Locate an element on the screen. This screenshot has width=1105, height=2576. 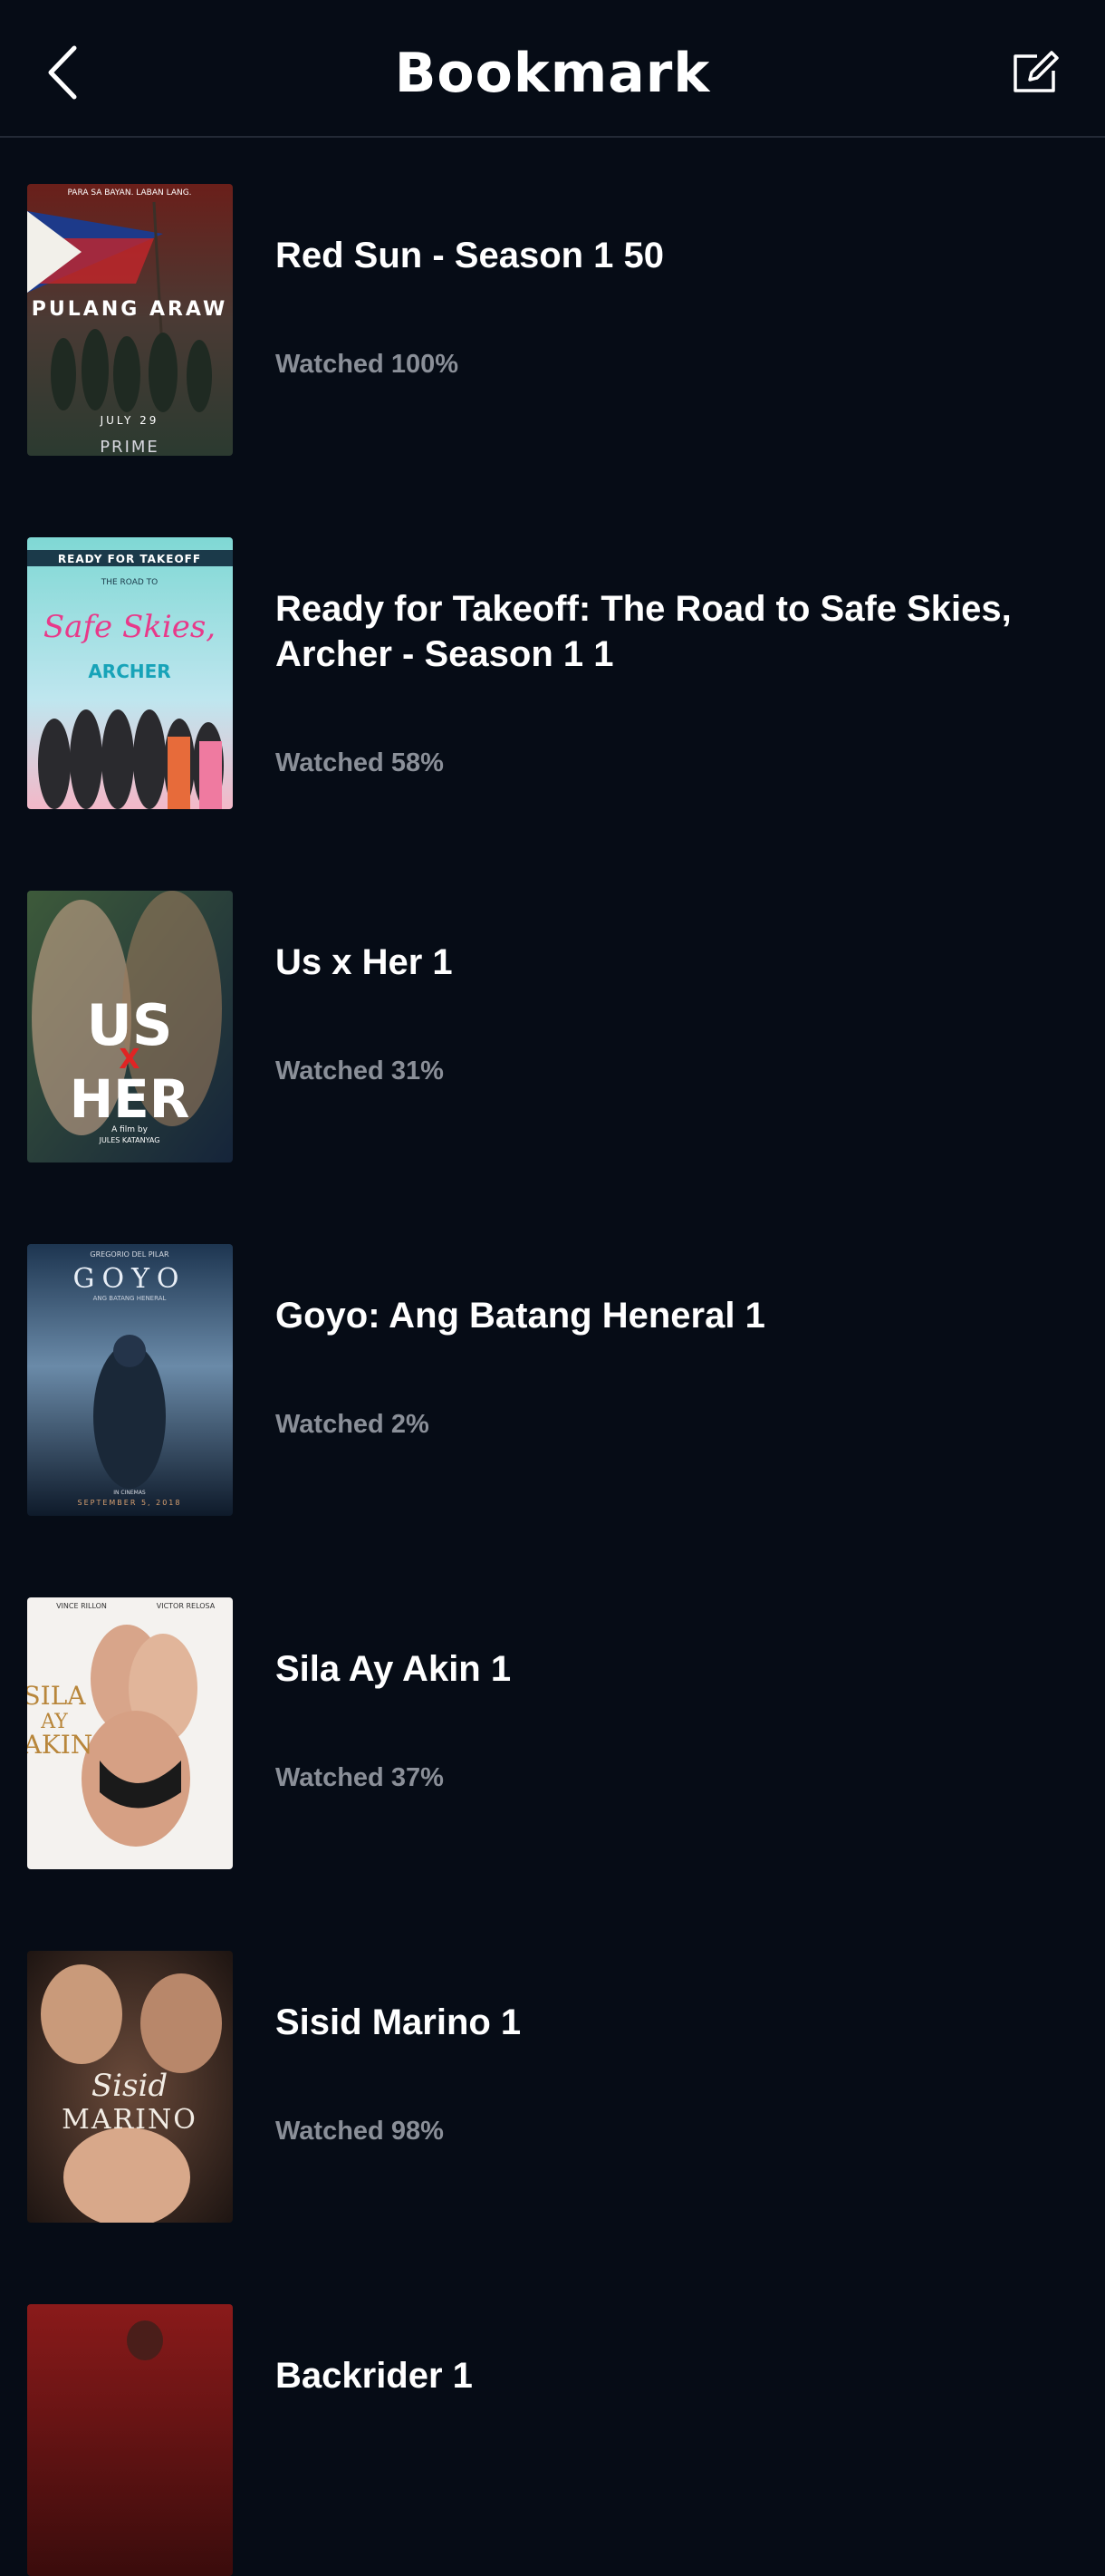
item-title: Goyo: Ang Batang Heneral 1 is located at coordinates (520, 1316).